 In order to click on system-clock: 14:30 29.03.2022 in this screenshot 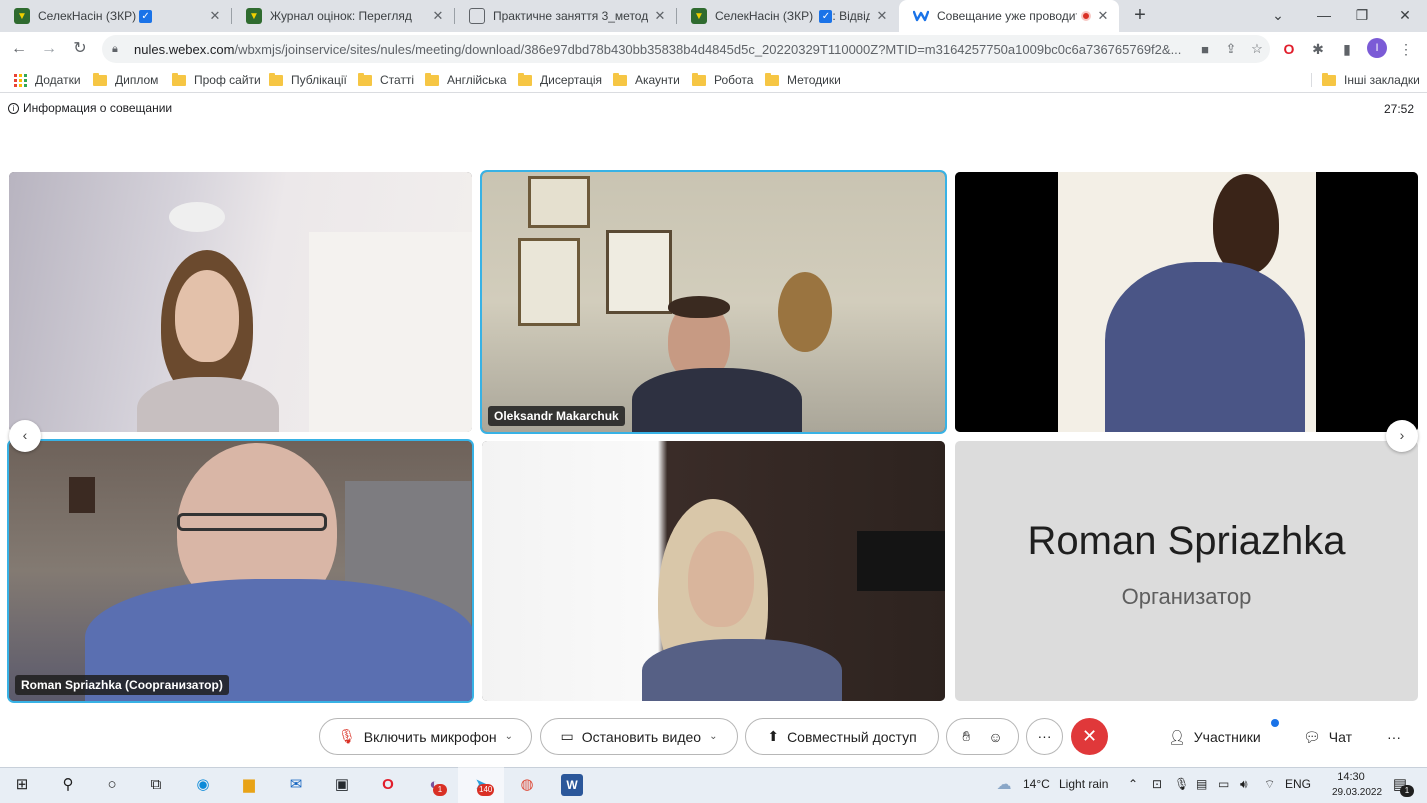, I will do `click(1357, 785)`.